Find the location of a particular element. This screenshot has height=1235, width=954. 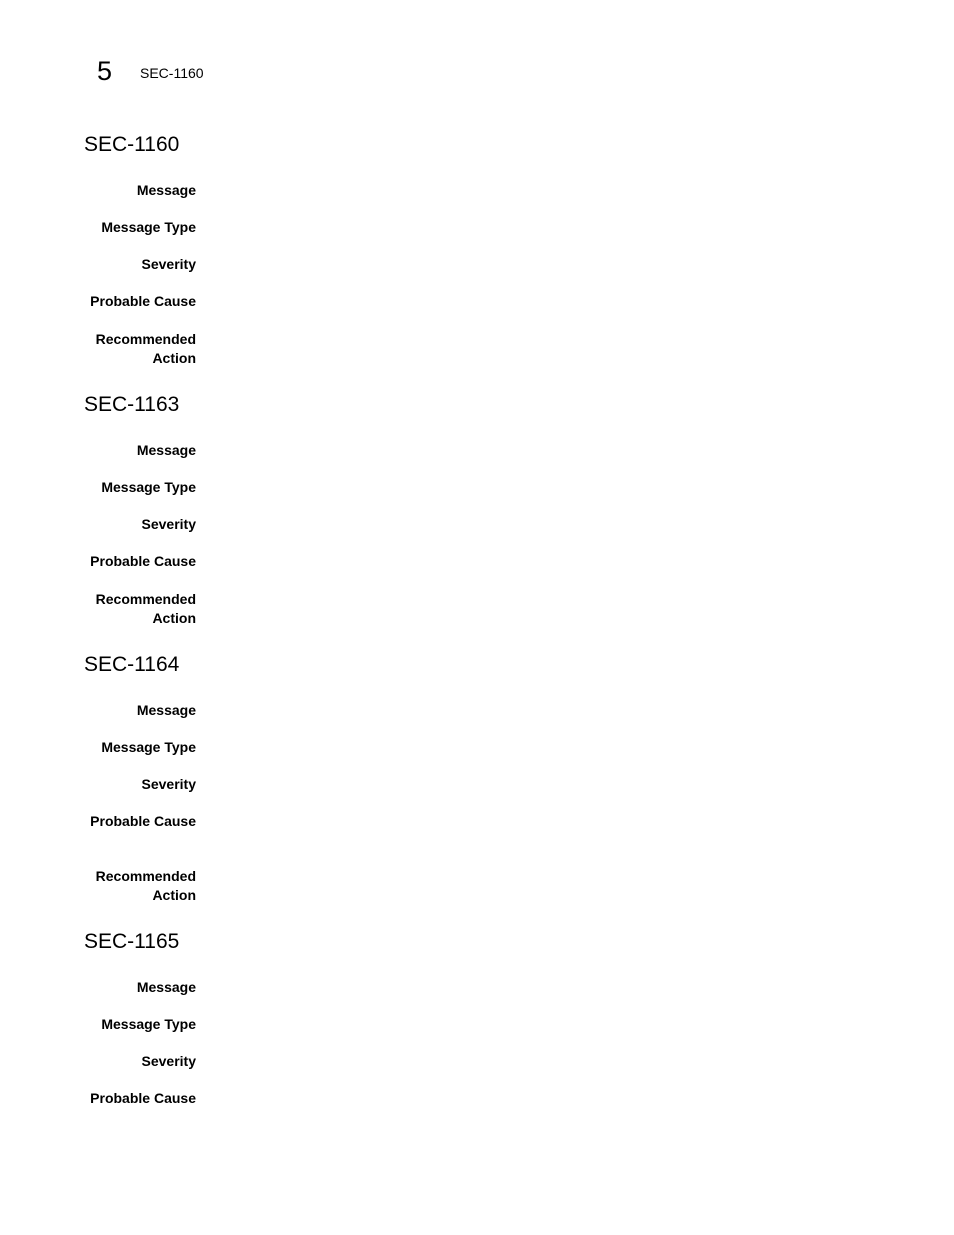

section-title: SEC-1160 is located at coordinates (132, 144).